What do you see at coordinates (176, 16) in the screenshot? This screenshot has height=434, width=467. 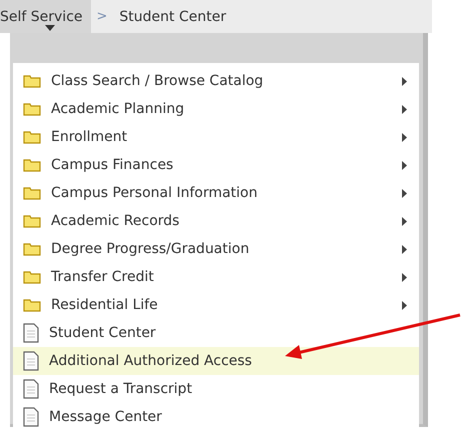 I see `breadcrumb-link: Student Center` at bounding box center [176, 16].